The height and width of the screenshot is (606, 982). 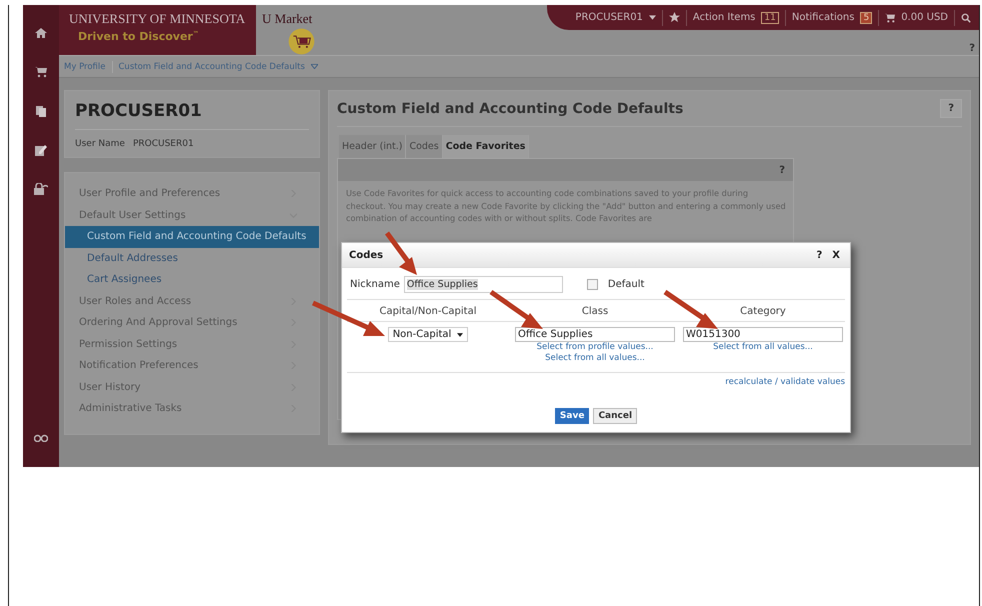 What do you see at coordinates (139, 36) in the screenshot?
I see `tagline: Driven to Discover$^{™}$` at bounding box center [139, 36].